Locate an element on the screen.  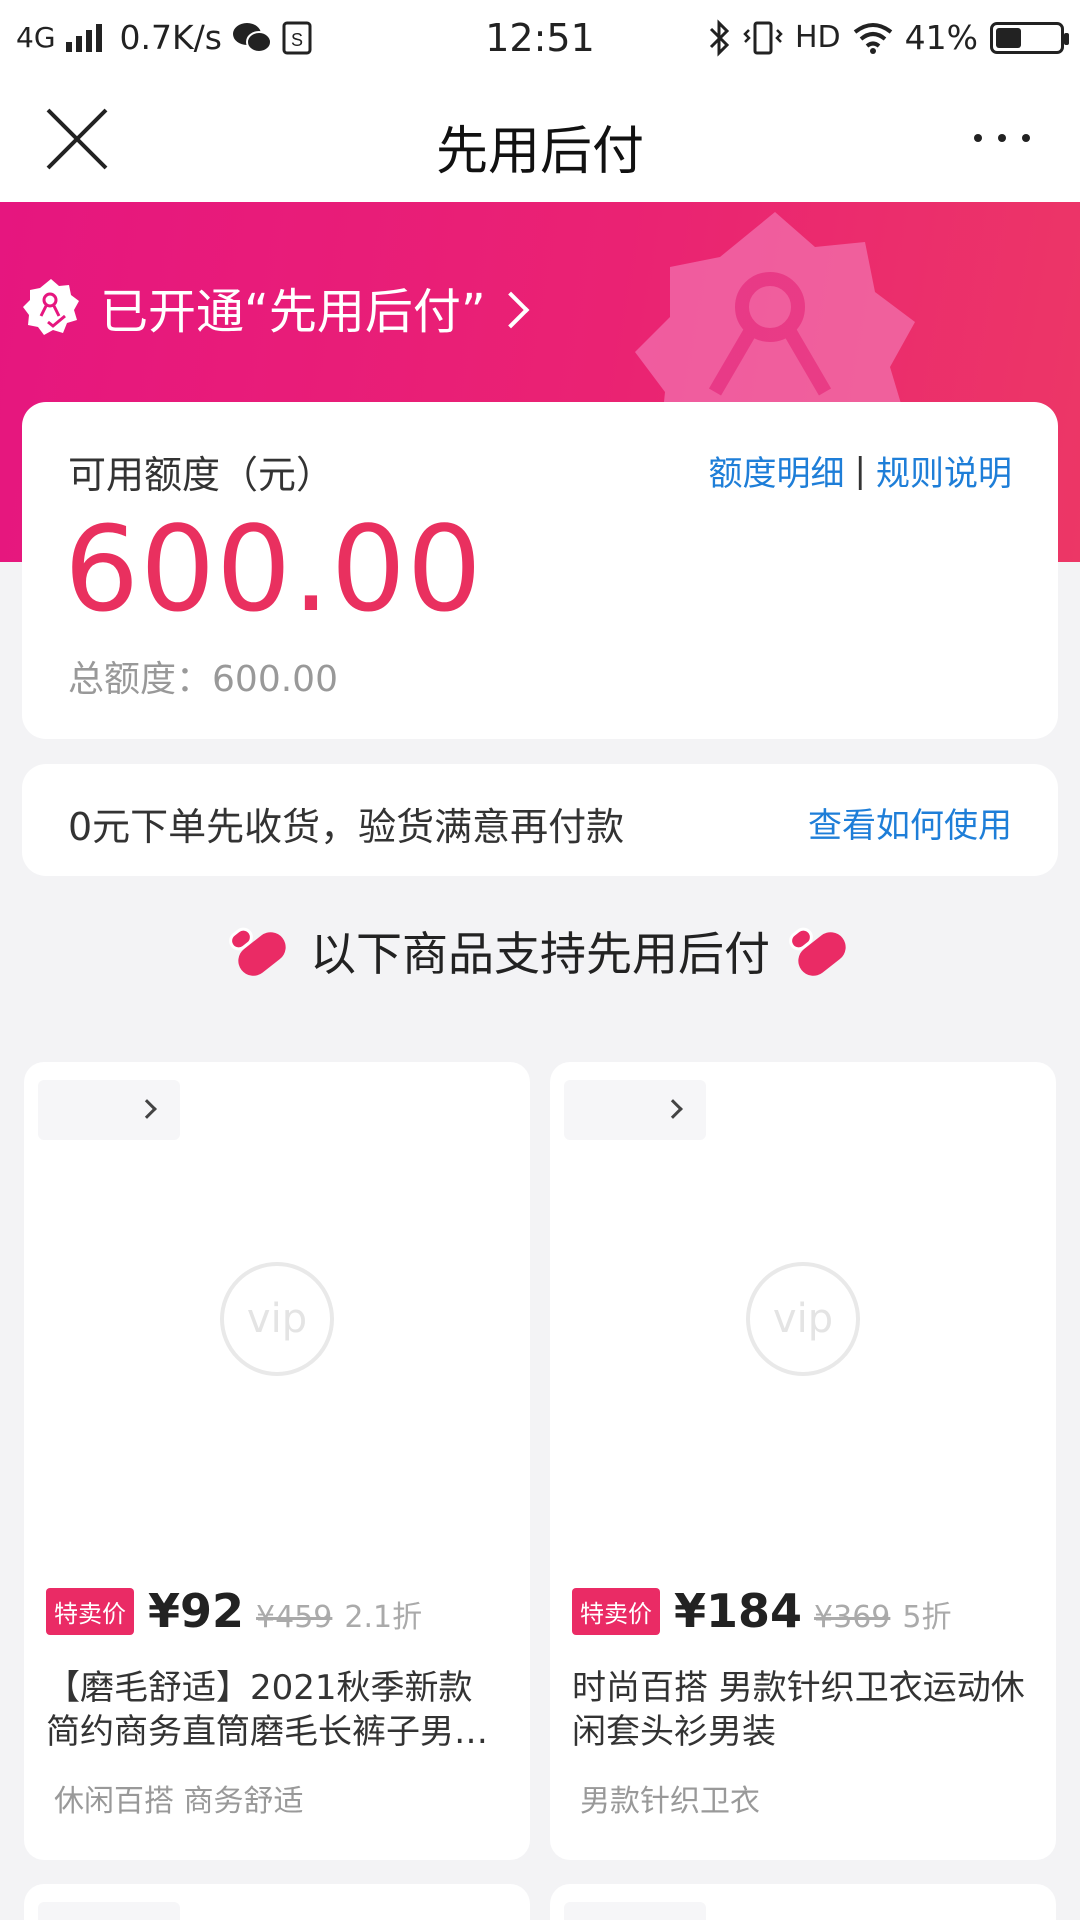
section-title: 以下商品支持先用后付 is located at coordinates (540, 954).